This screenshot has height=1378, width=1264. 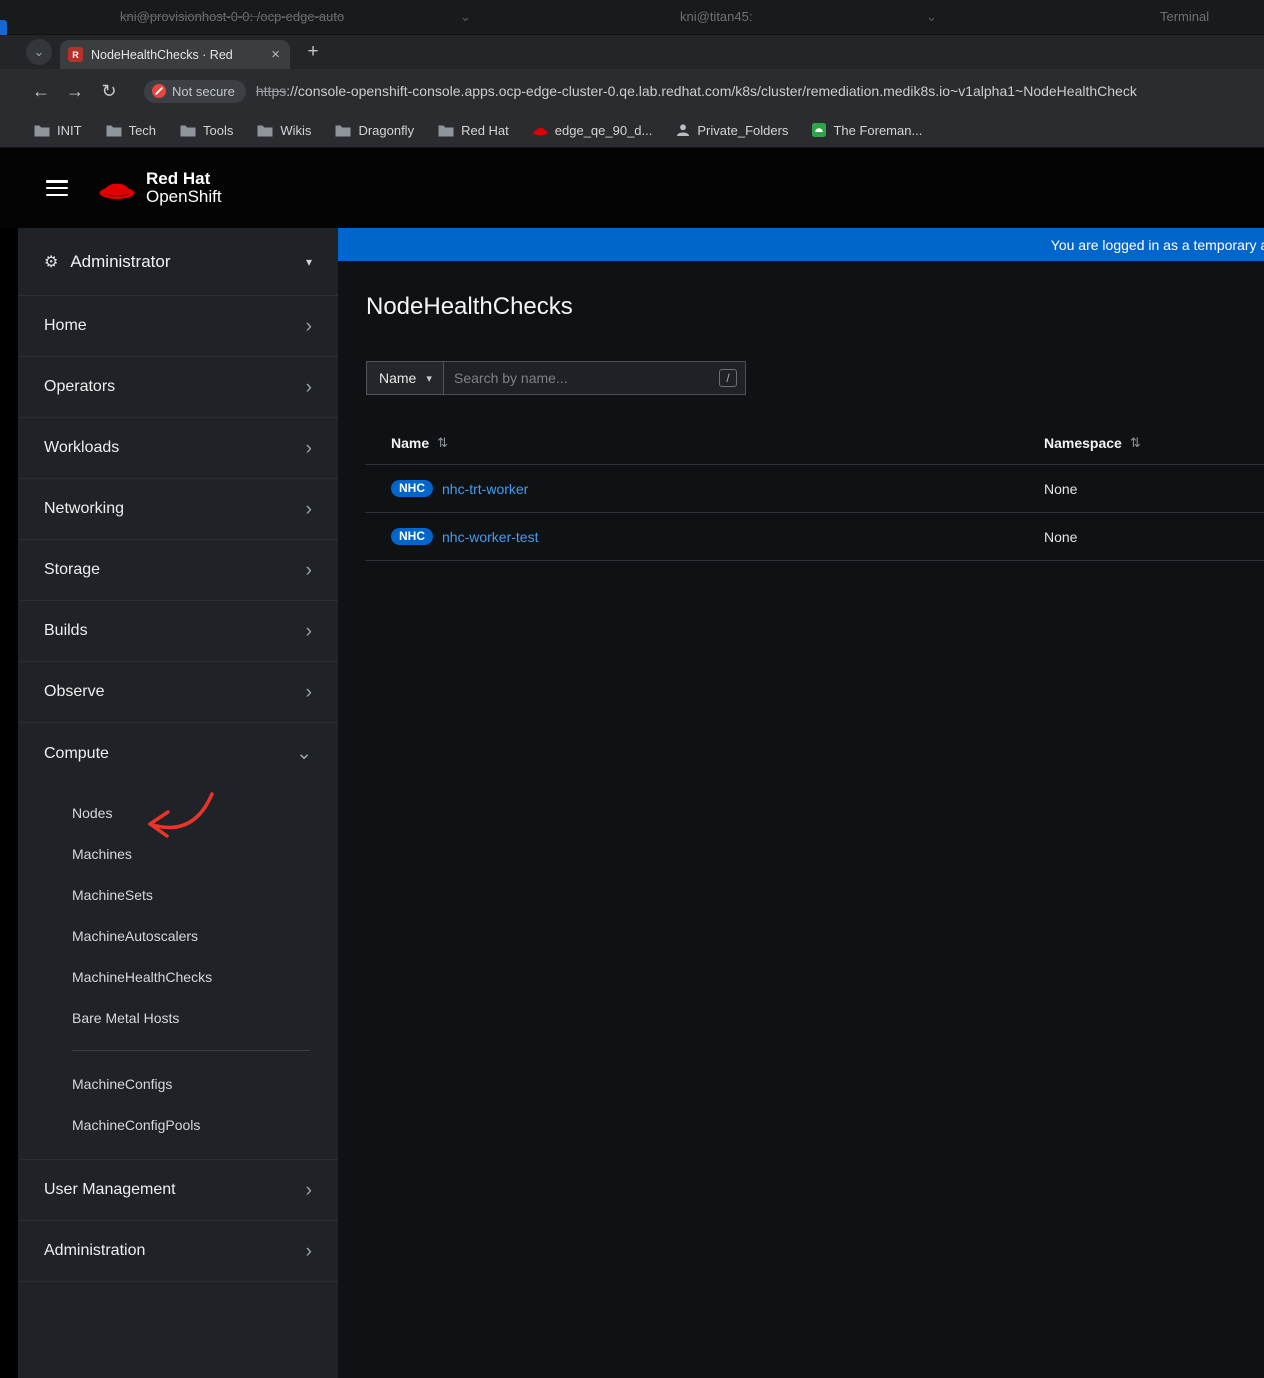 I want to click on caret-down-icon: ▾, so click(x=429, y=378).